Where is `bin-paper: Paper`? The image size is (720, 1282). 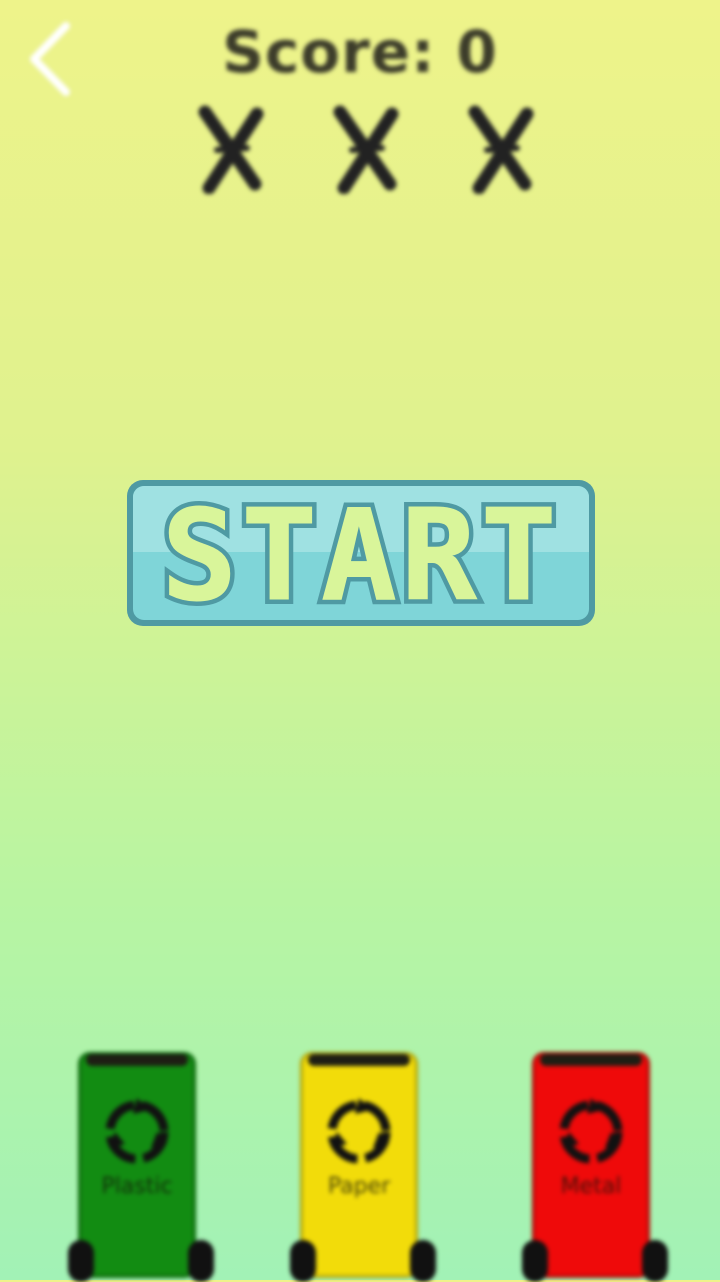
bin-paper: Paper is located at coordinates (363, 1165).